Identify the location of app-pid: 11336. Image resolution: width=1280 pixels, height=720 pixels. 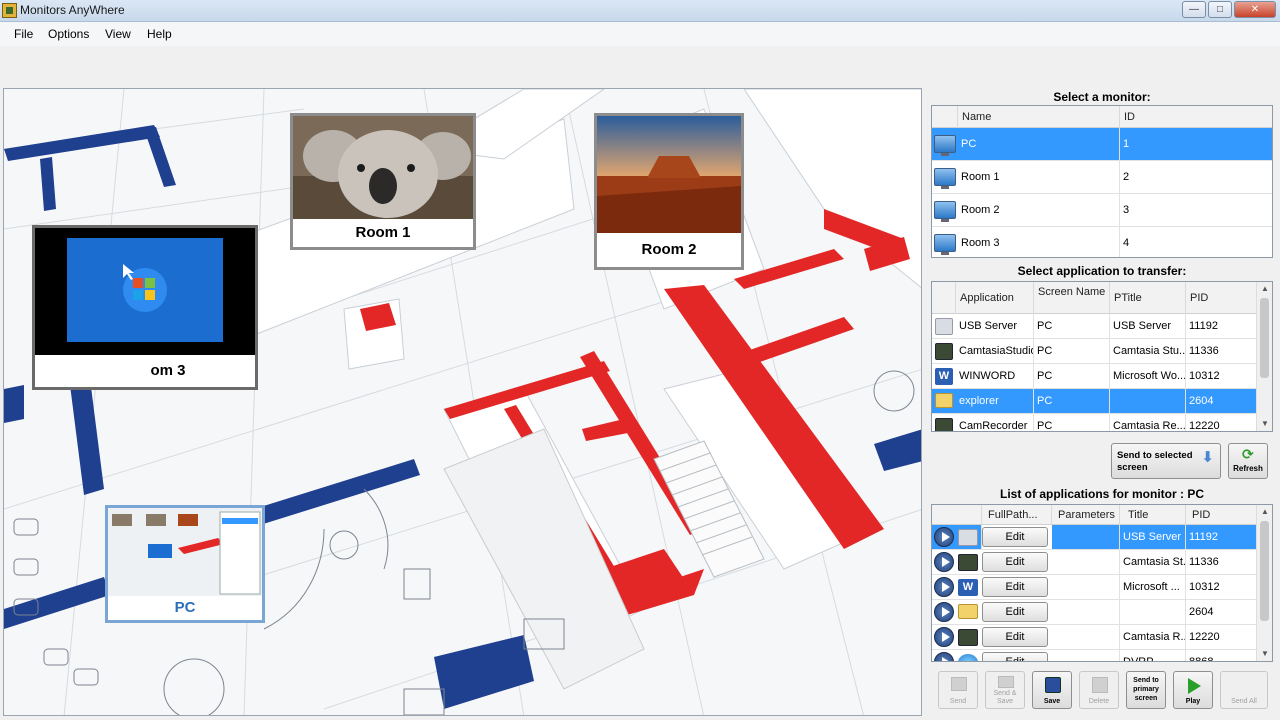
(1222, 562).